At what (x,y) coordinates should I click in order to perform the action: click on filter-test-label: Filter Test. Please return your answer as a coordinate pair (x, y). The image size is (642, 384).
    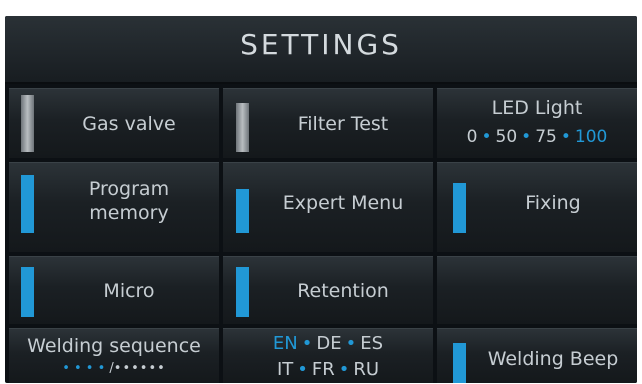
    Looking at the image, I should click on (343, 124).